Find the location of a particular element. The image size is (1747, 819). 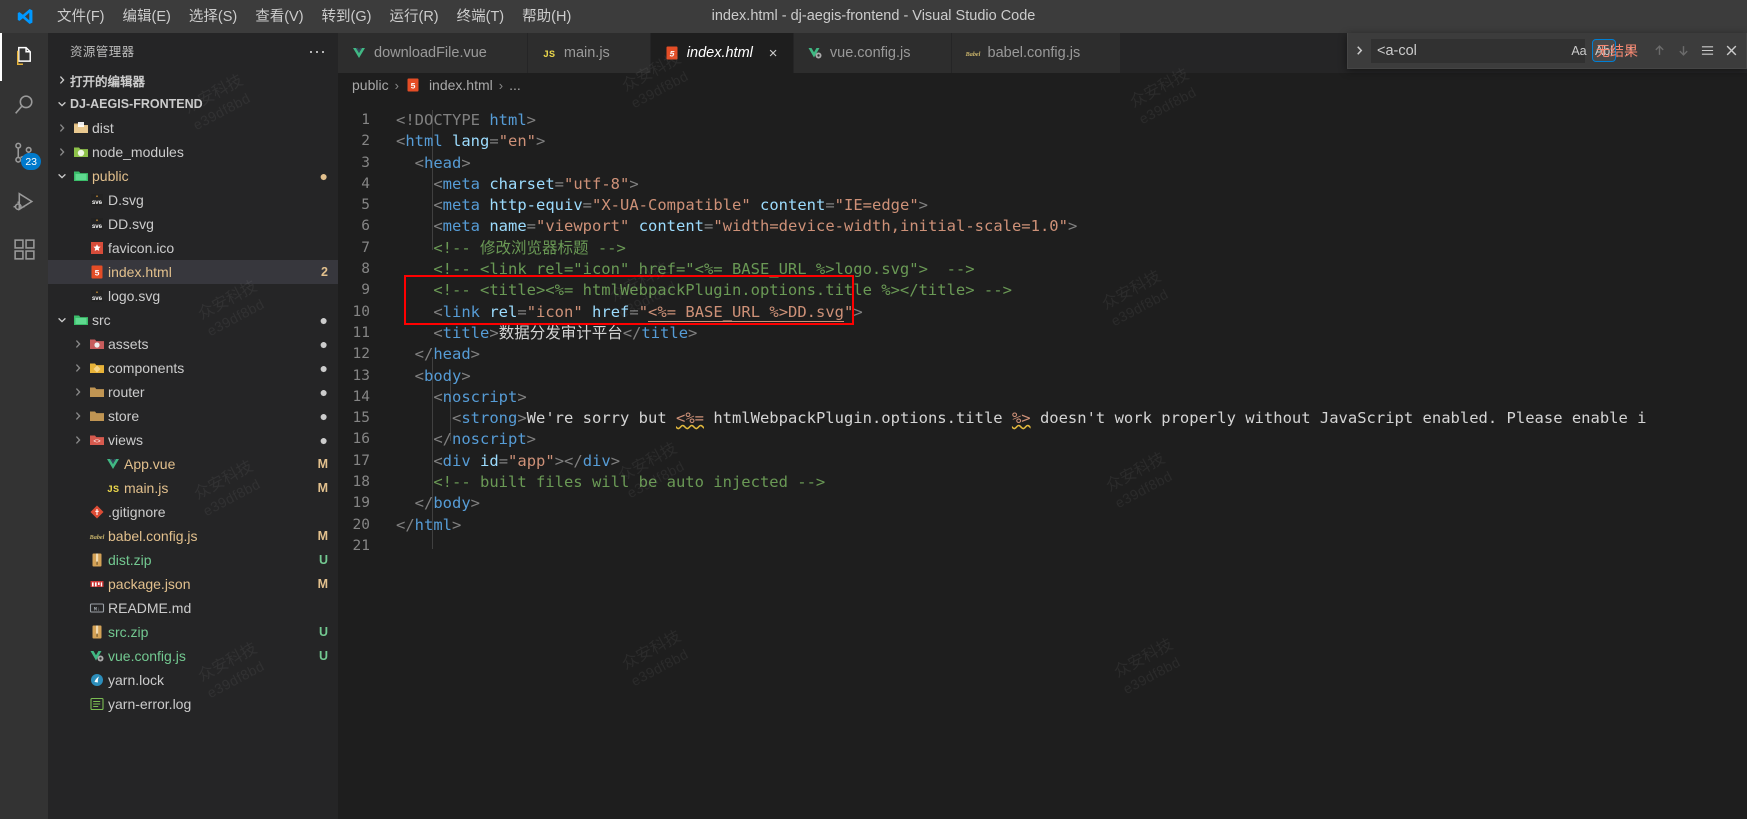

tree-item-status: ● is located at coordinates (323, 344).